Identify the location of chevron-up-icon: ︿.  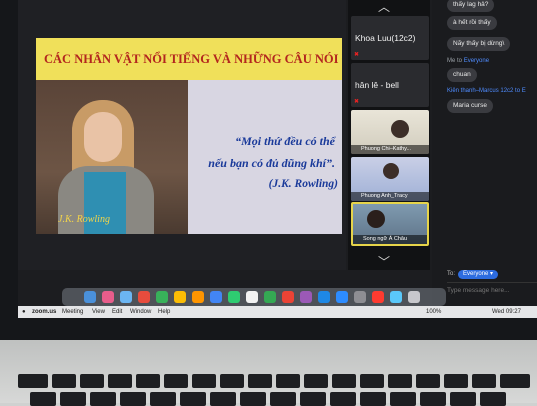
(384, 7).